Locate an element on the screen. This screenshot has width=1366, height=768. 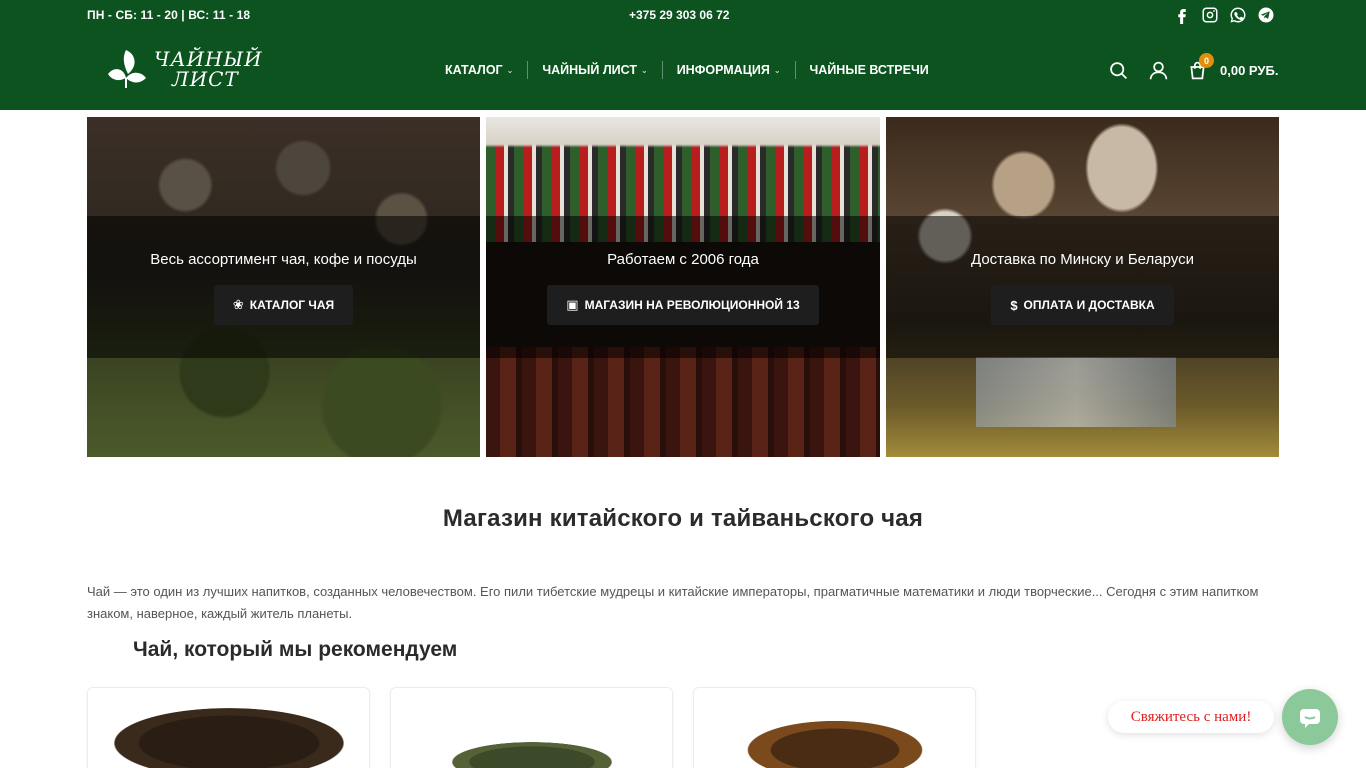
site-logo: ЧАЙНЫЙ ЛИСТ is located at coordinates (189, 69).